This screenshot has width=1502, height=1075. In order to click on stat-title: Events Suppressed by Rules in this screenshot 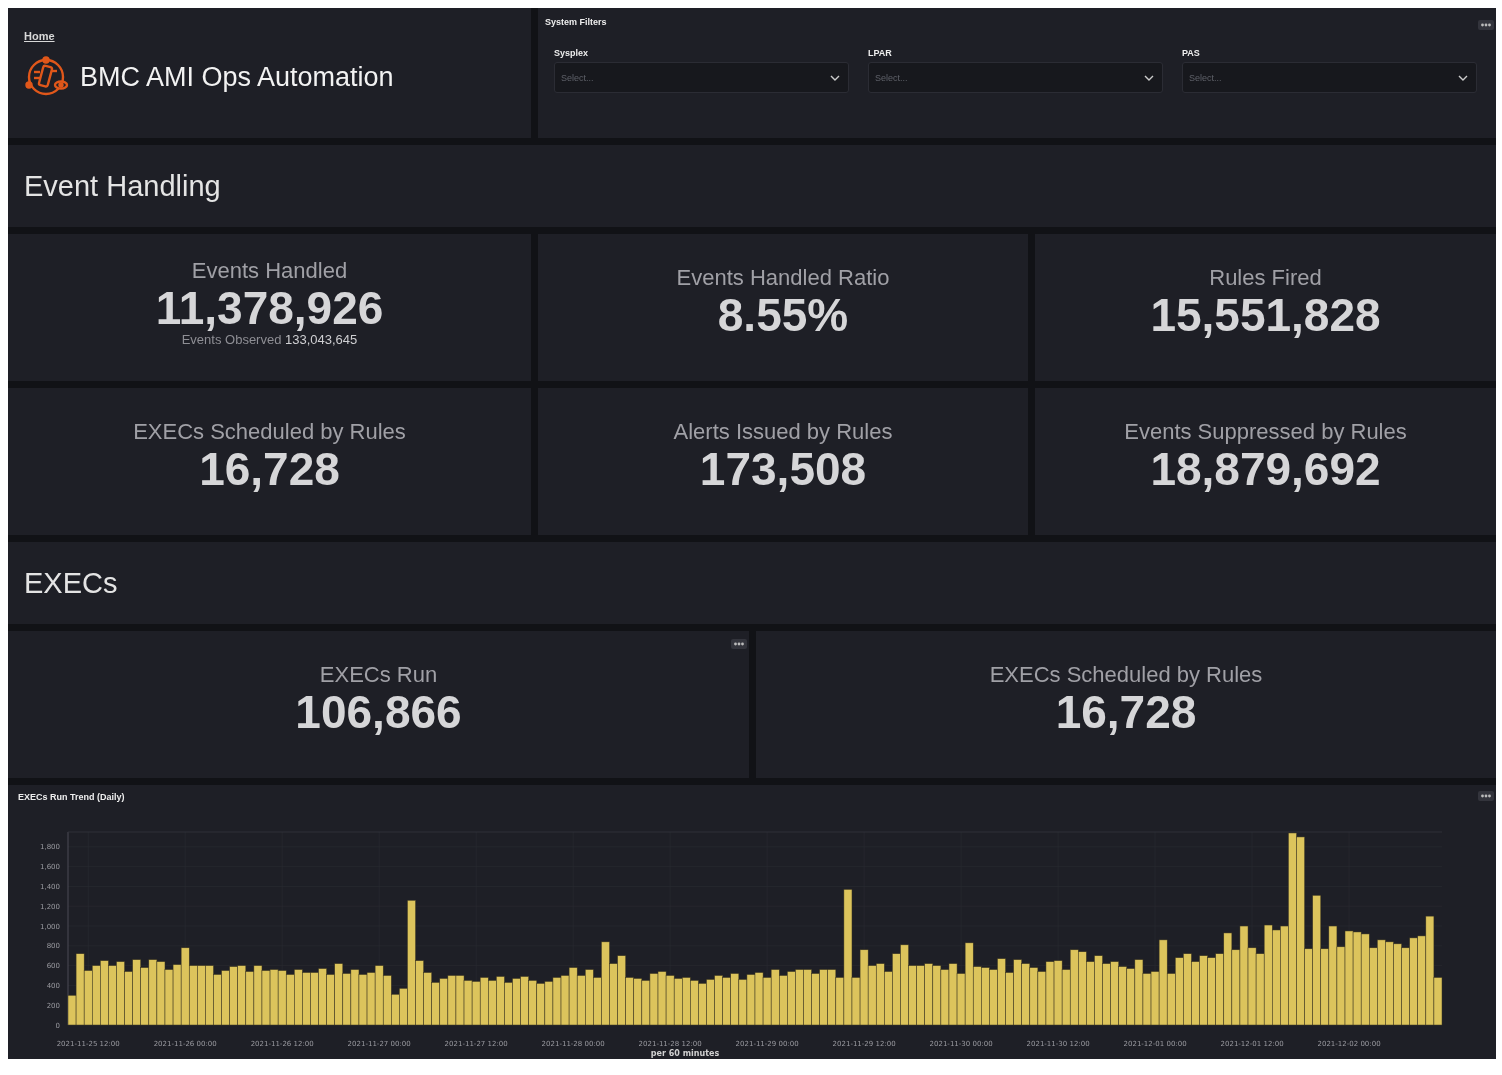, I will do `click(1265, 432)`.